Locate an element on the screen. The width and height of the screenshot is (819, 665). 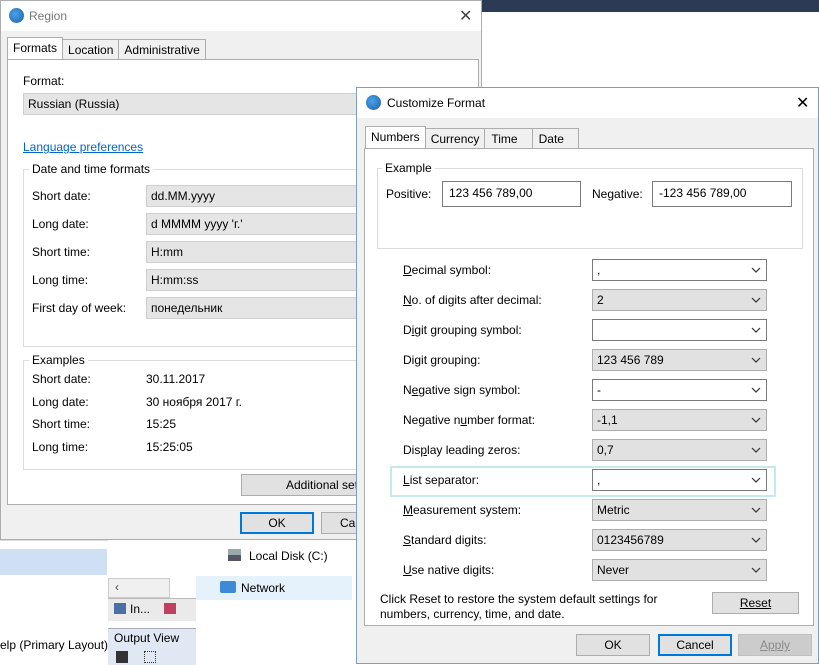
short-time-value: H:mm is located at coordinates (167, 252).